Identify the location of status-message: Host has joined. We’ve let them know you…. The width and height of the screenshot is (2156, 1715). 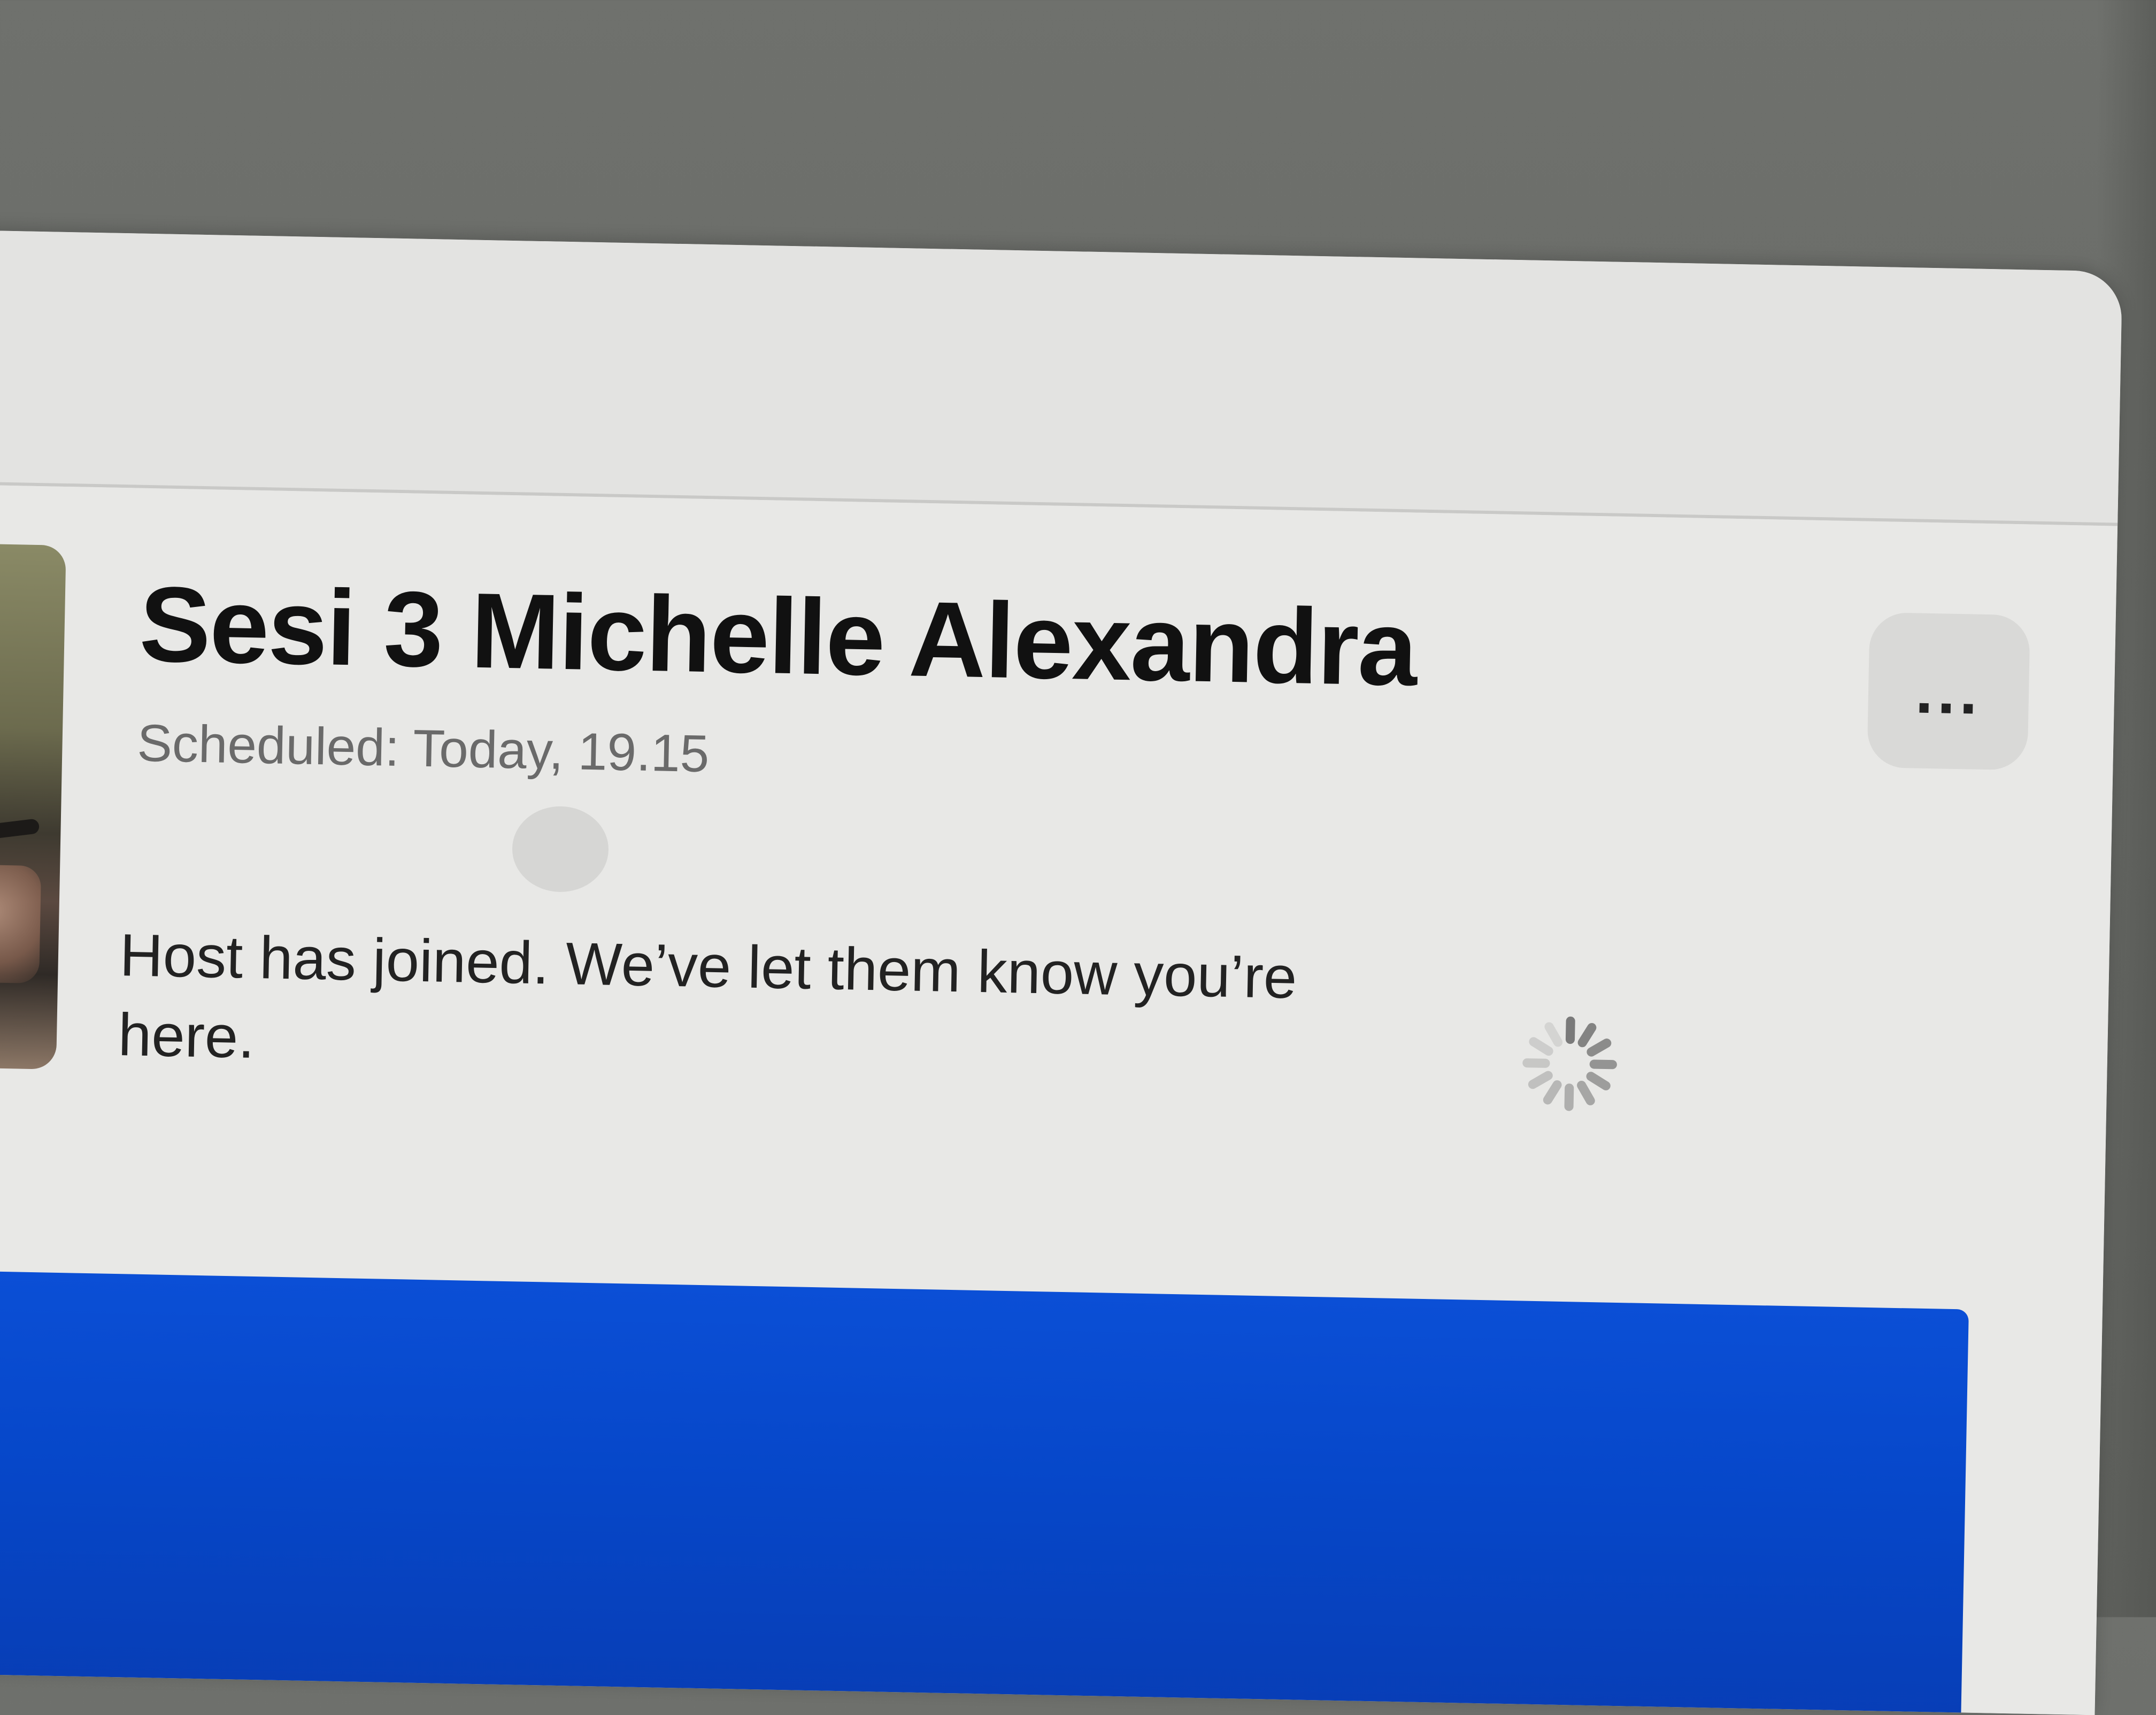
(707, 996).